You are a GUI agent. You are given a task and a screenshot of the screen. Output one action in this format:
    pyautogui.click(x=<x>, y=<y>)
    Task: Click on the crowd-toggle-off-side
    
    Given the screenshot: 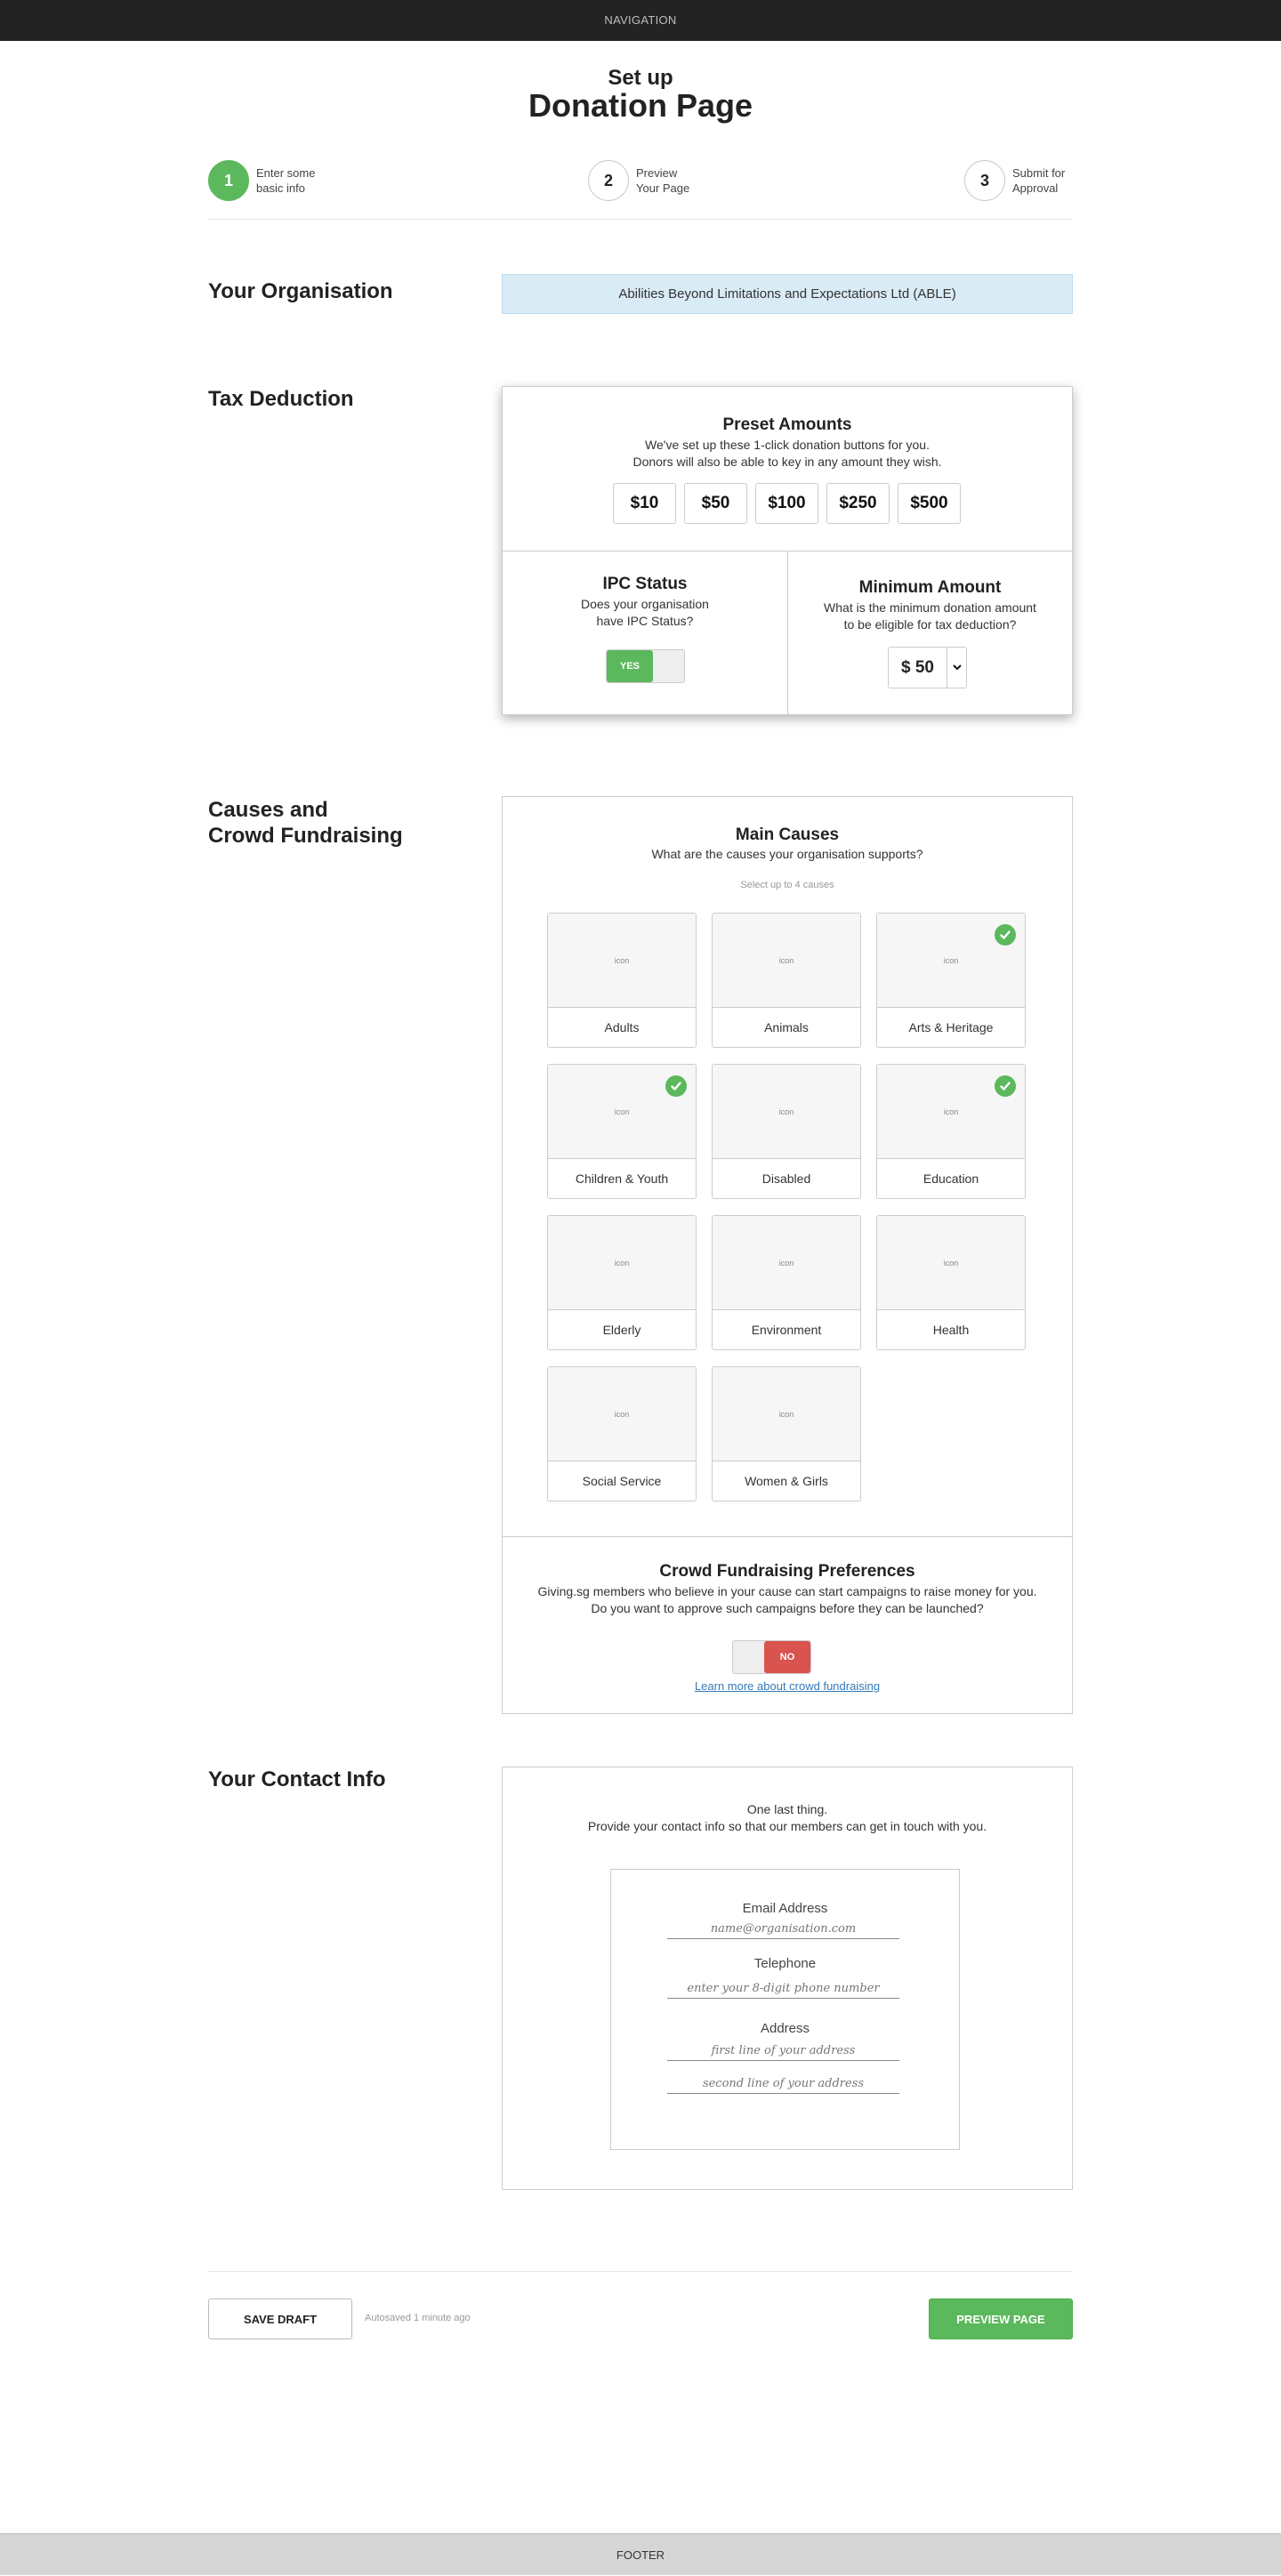 What is the action you would take?
    pyautogui.click(x=748, y=1657)
    